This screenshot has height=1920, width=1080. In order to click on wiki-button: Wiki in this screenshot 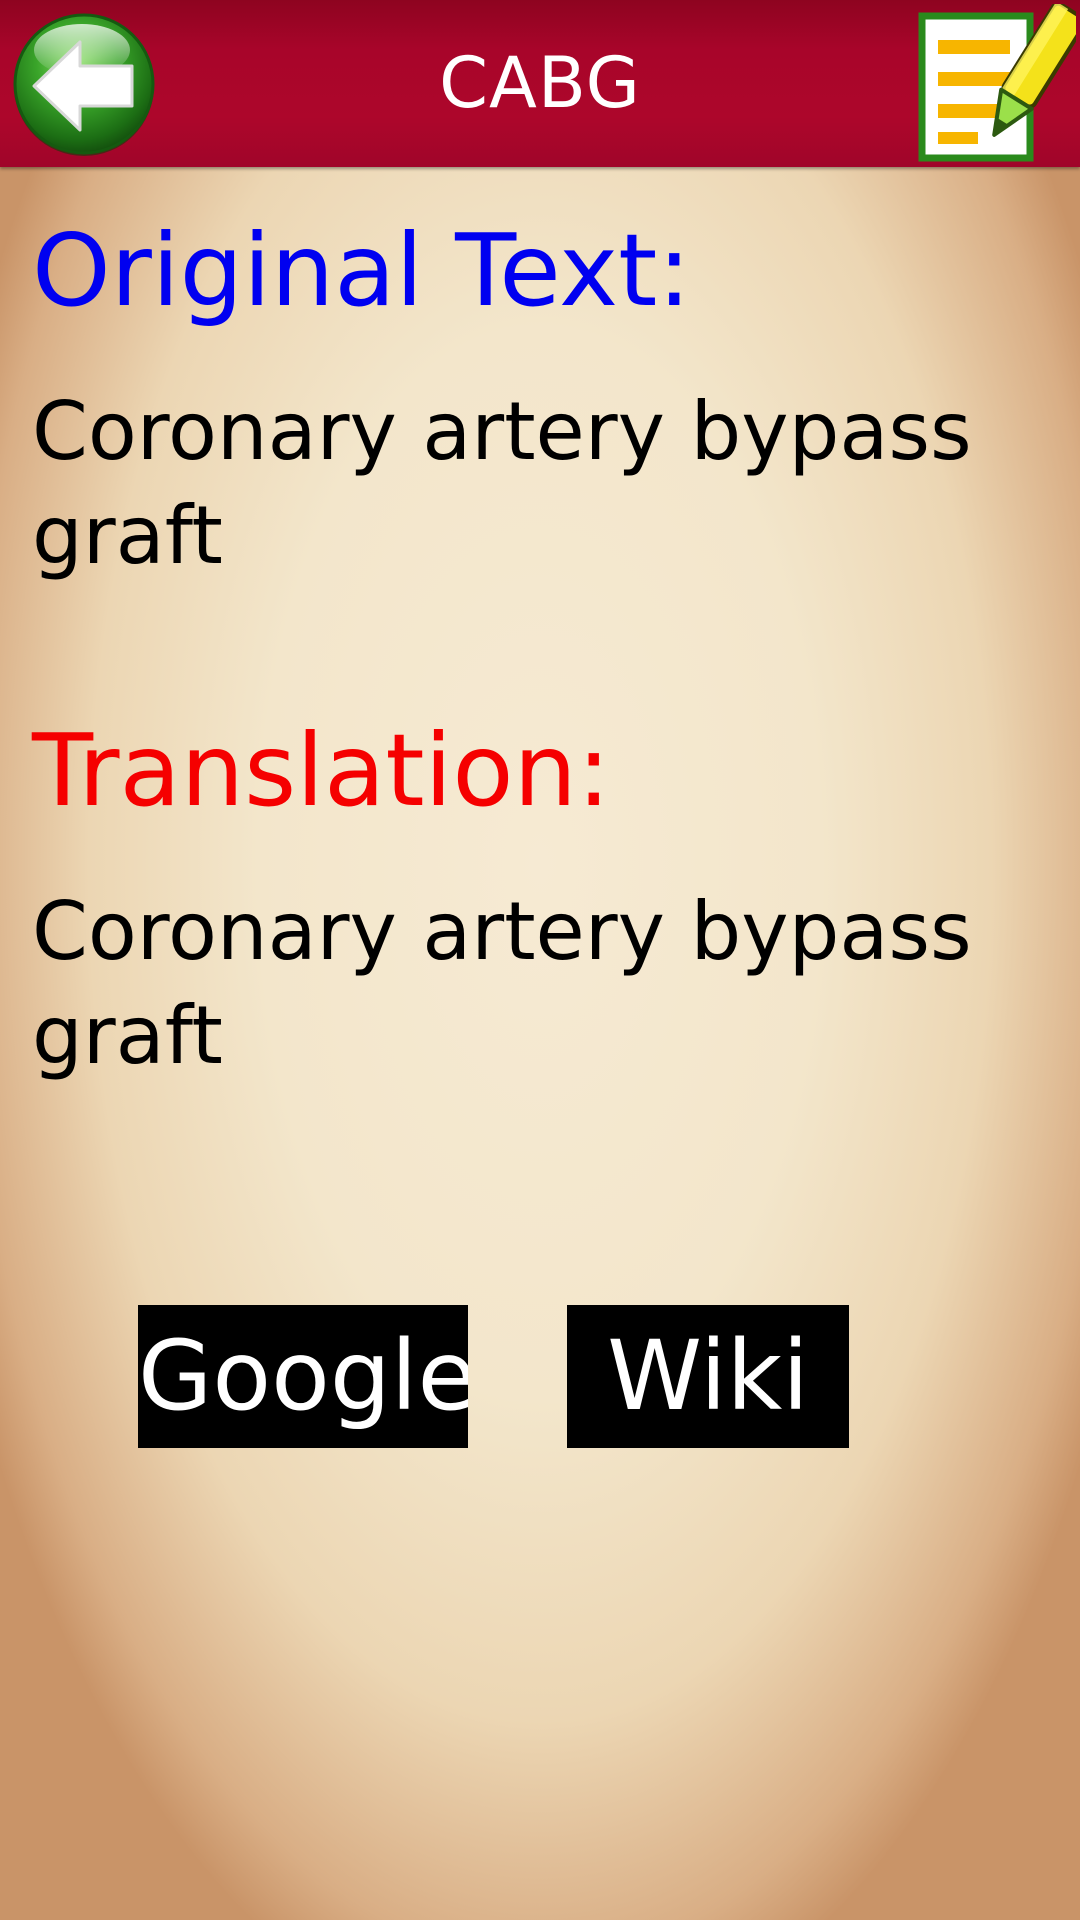, I will do `click(708, 1376)`.